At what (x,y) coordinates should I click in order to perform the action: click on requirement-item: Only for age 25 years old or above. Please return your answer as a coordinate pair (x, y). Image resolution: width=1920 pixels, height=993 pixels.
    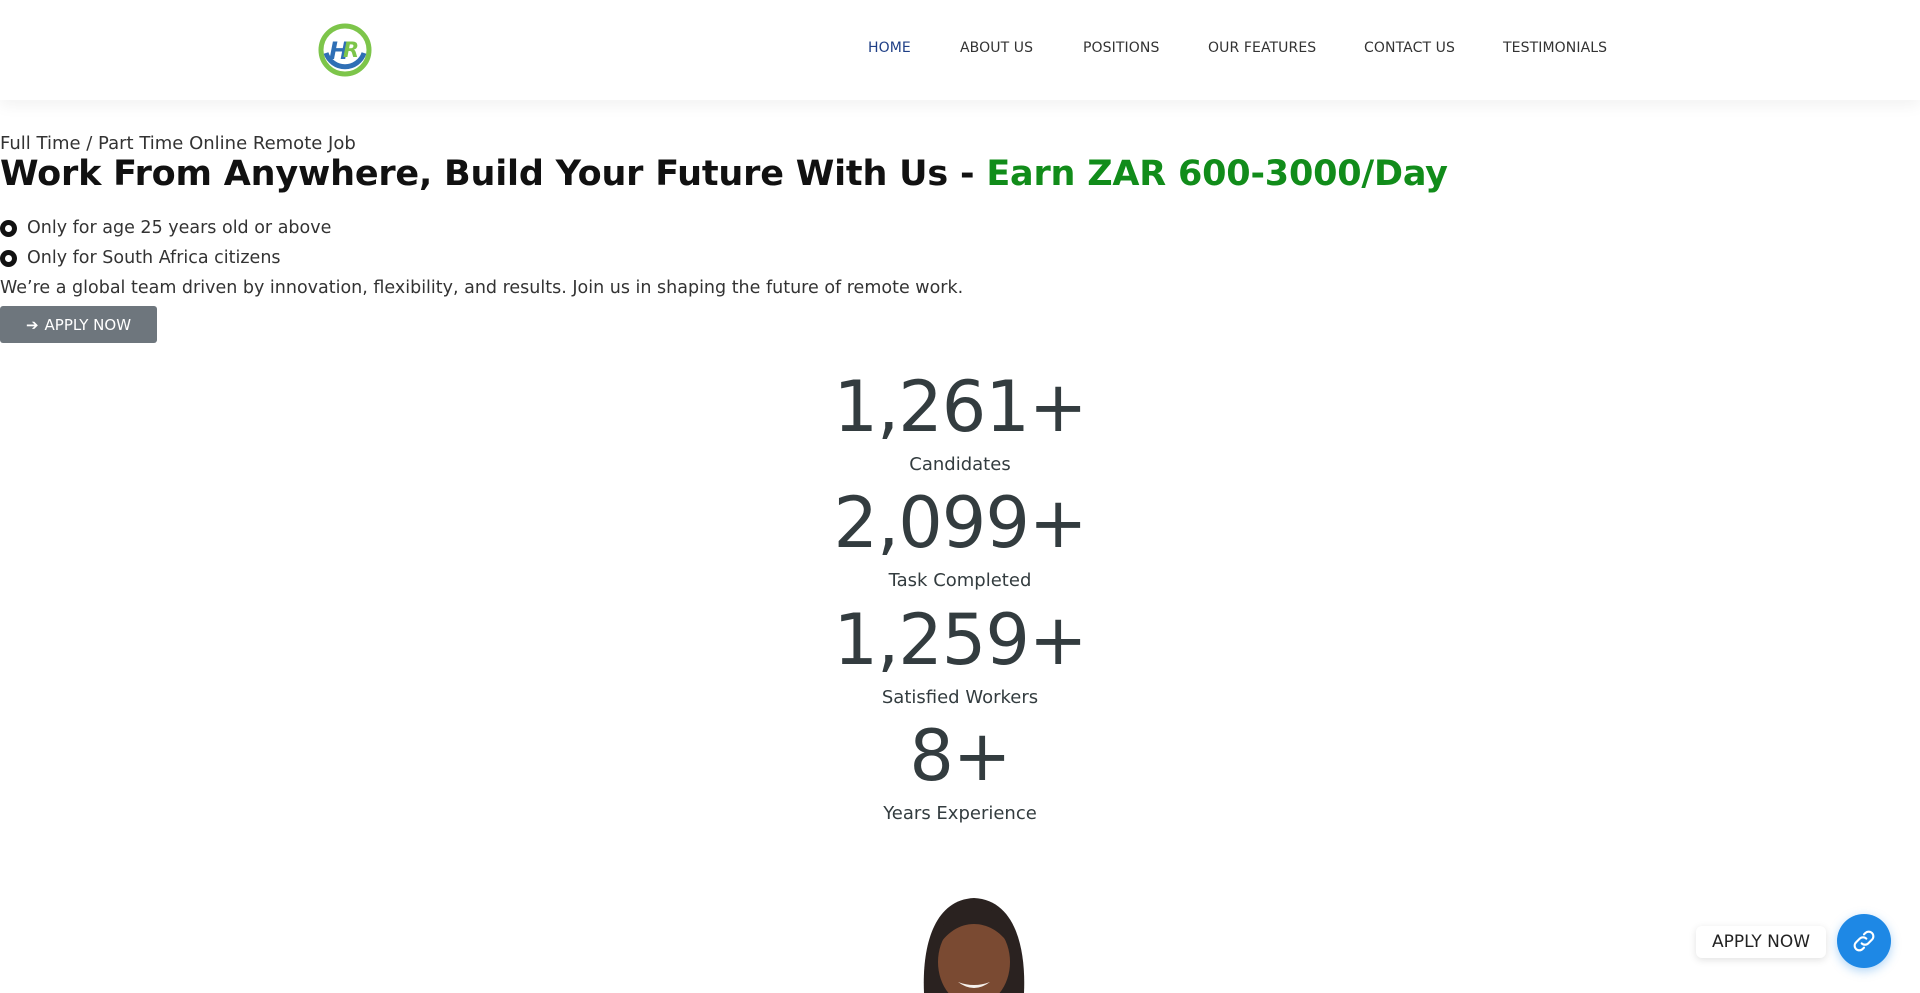
    Looking at the image, I should click on (165, 228).